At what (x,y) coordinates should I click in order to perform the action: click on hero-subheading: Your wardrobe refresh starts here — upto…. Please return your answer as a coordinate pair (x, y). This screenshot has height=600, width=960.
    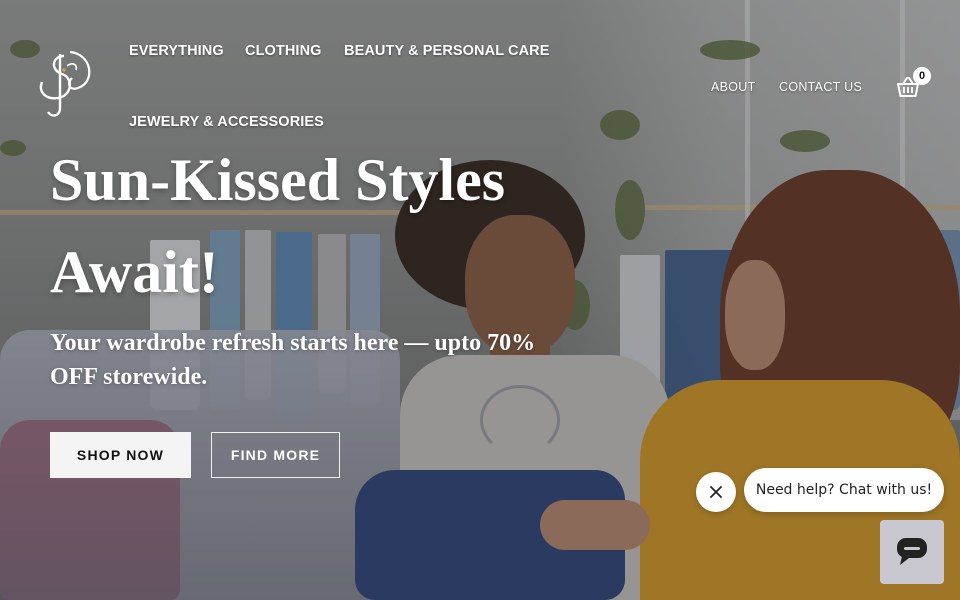
    Looking at the image, I should click on (293, 360).